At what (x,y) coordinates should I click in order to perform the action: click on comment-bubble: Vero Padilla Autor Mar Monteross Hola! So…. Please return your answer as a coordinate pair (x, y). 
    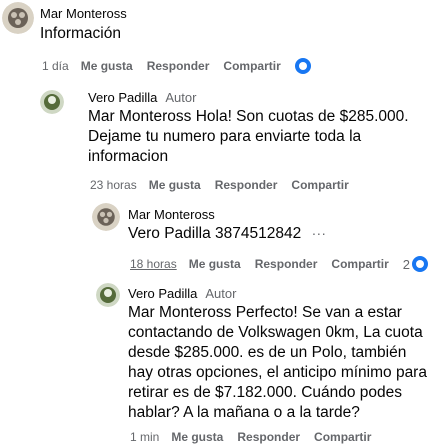
    Looking at the image, I should click on (253, 128).